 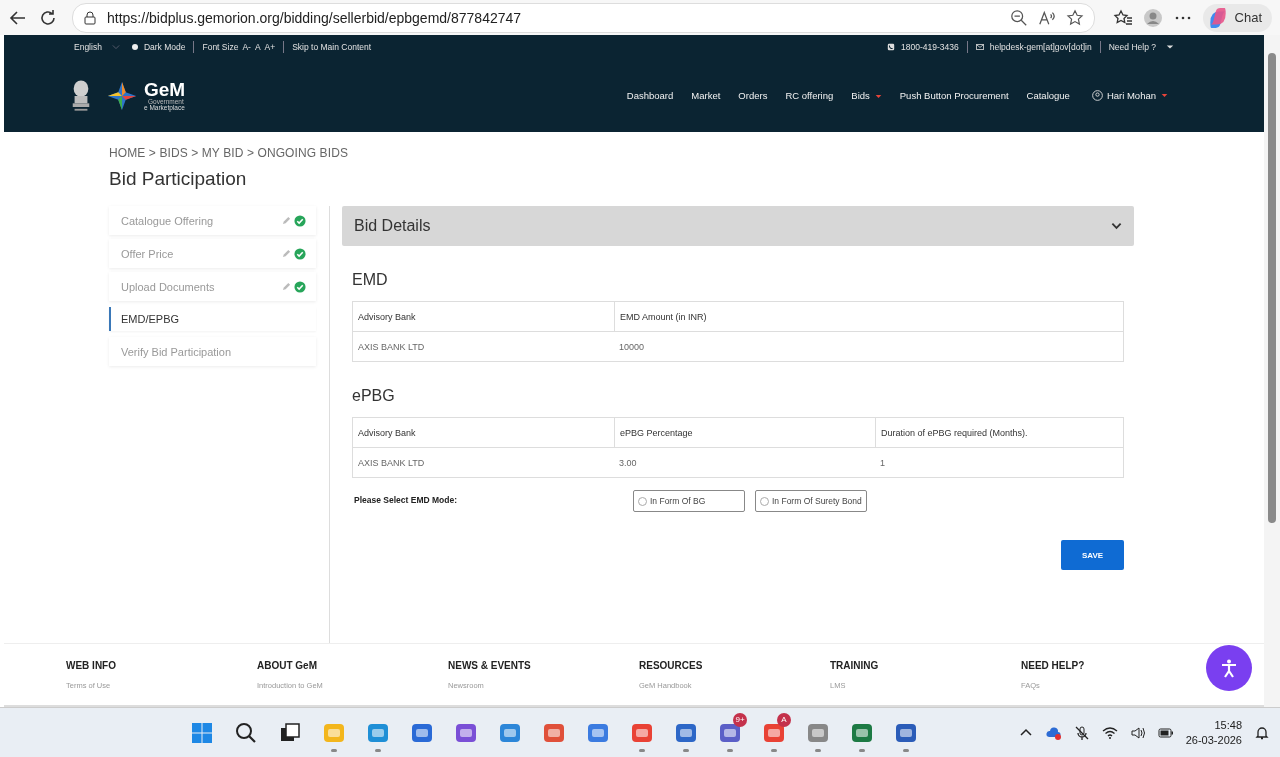 I want to click on nav-link: Dashboard, so click(x=650, y=95).